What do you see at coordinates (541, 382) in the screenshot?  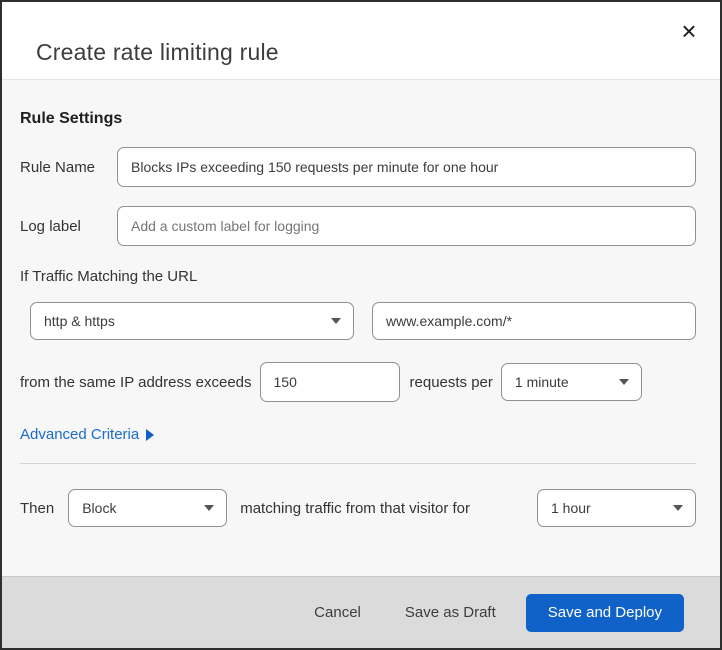 I see `period-select-value: 1 minute` at bounding box center [541, 382].